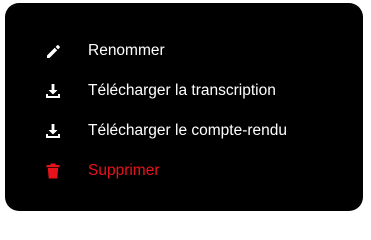 The image size is (371, 240). Describe the element at coordinates (124, 170) in the screenshot. I see `menu-item-label: Supprimer` at that location.